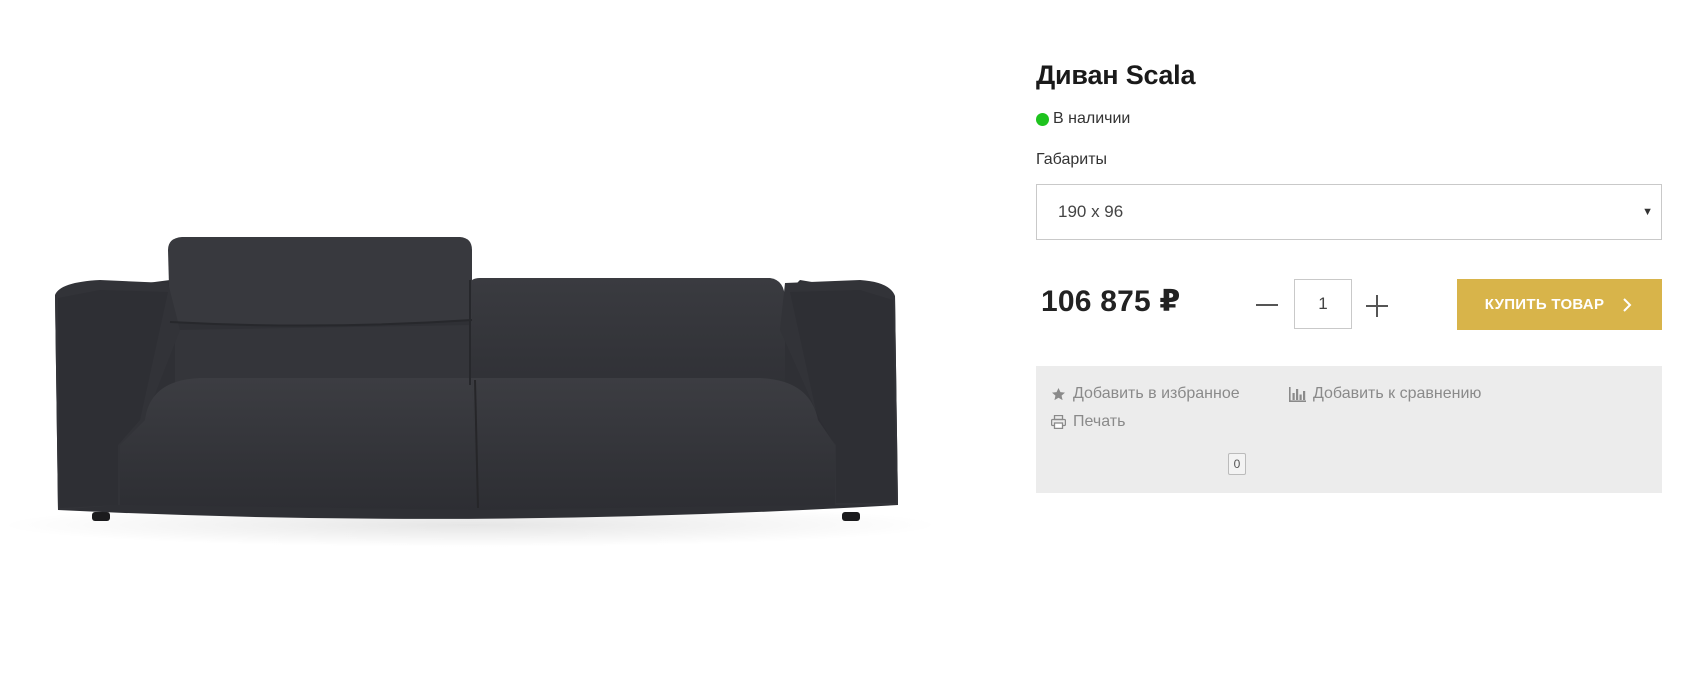 The height and width of the screenshot is (683, 1693). I want to click on caret-down-icon: ▼, so click(1647, 212).